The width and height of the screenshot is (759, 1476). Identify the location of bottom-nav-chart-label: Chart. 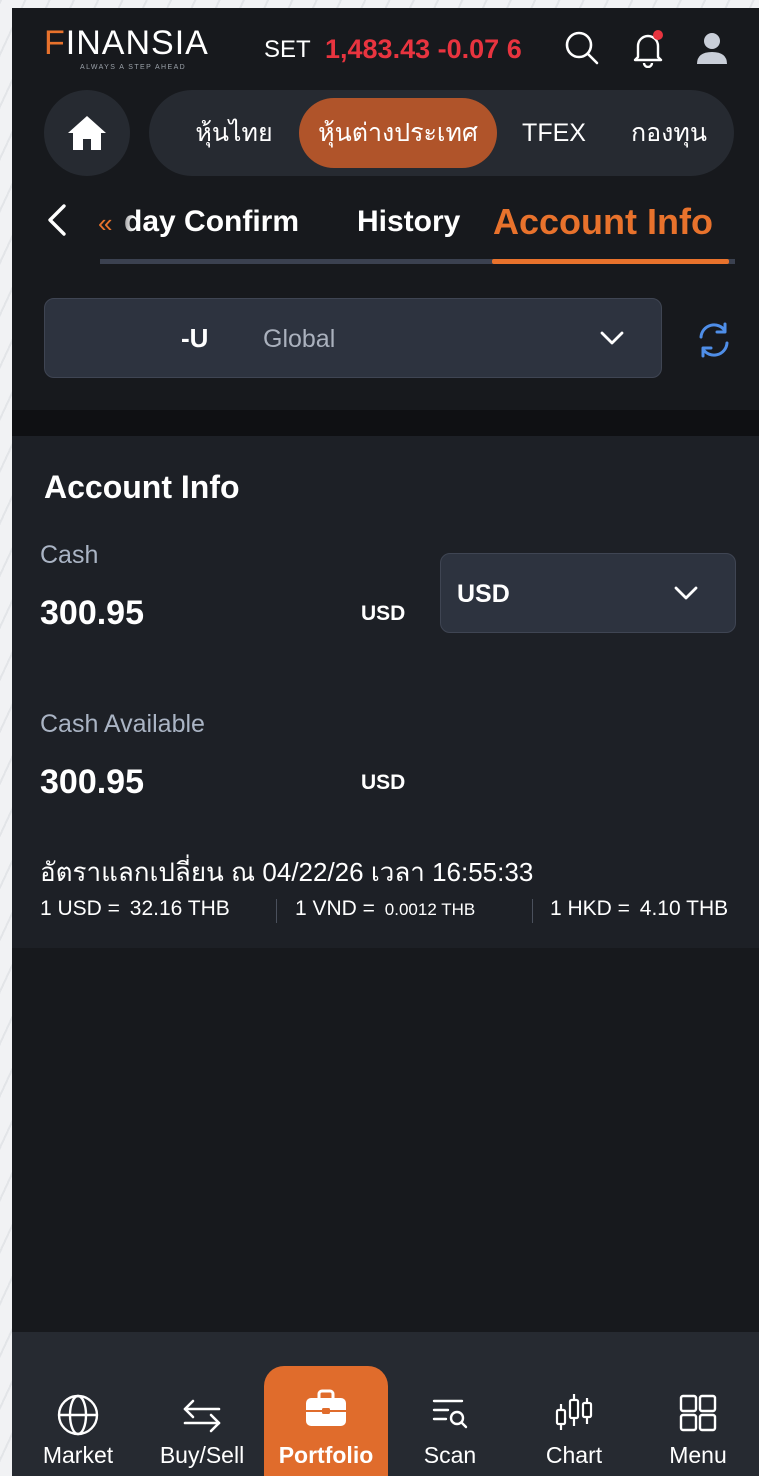
(574, 1455).